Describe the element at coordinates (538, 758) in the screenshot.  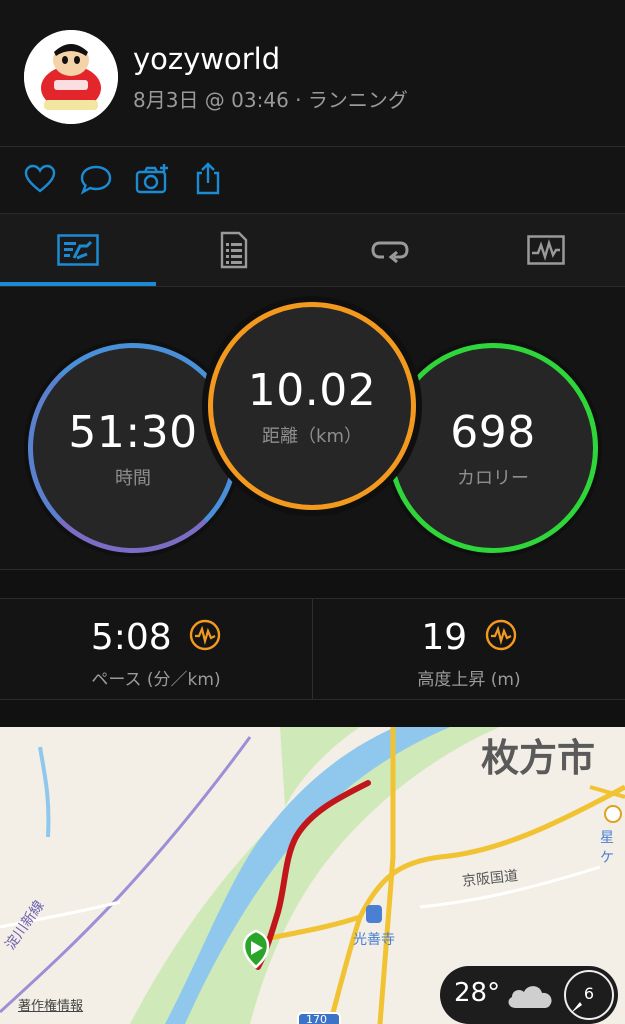
I see `map-city-label: 枚方市` at that location.